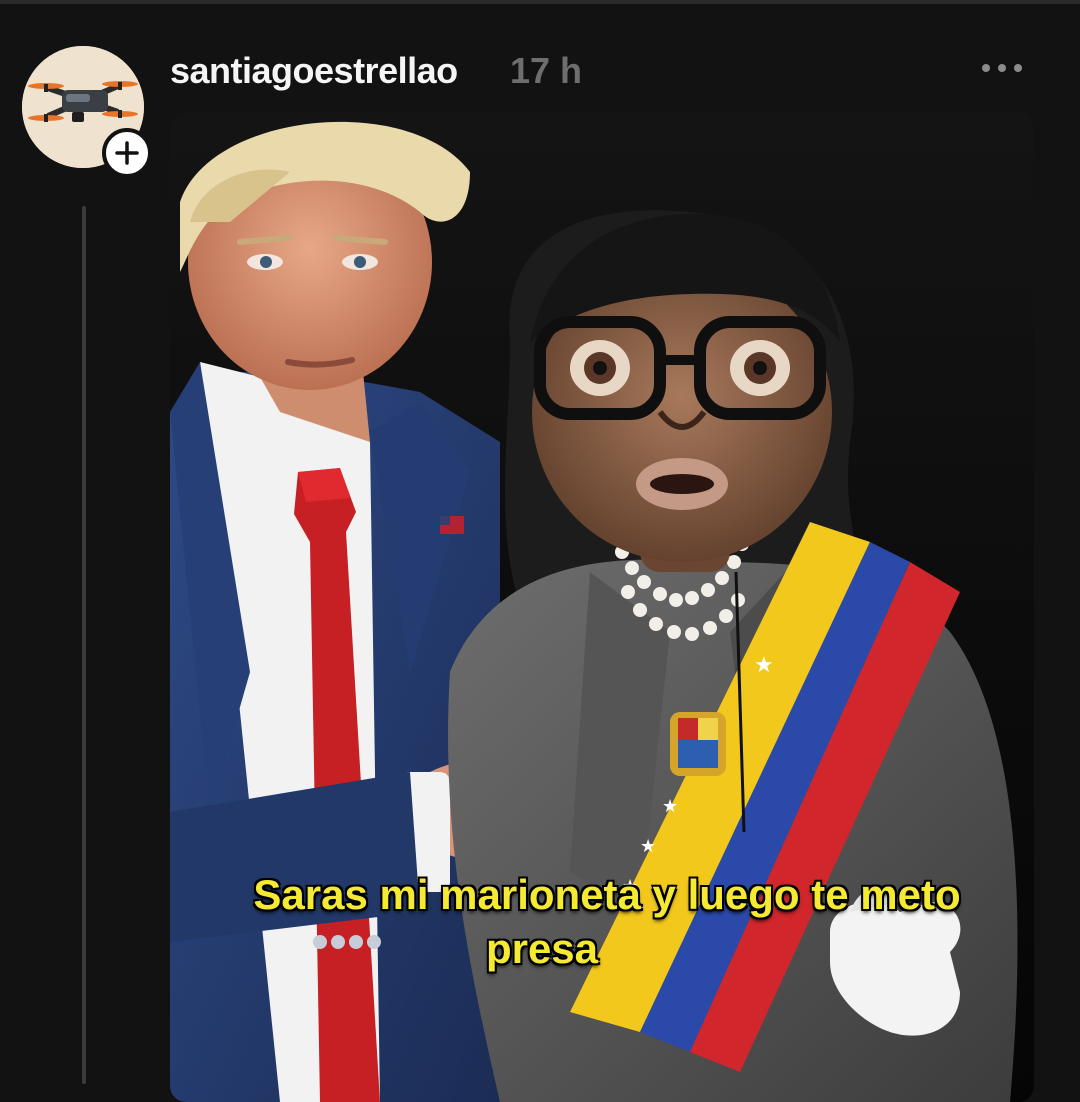  I want to click on more-options-button, so click(1002, 68).